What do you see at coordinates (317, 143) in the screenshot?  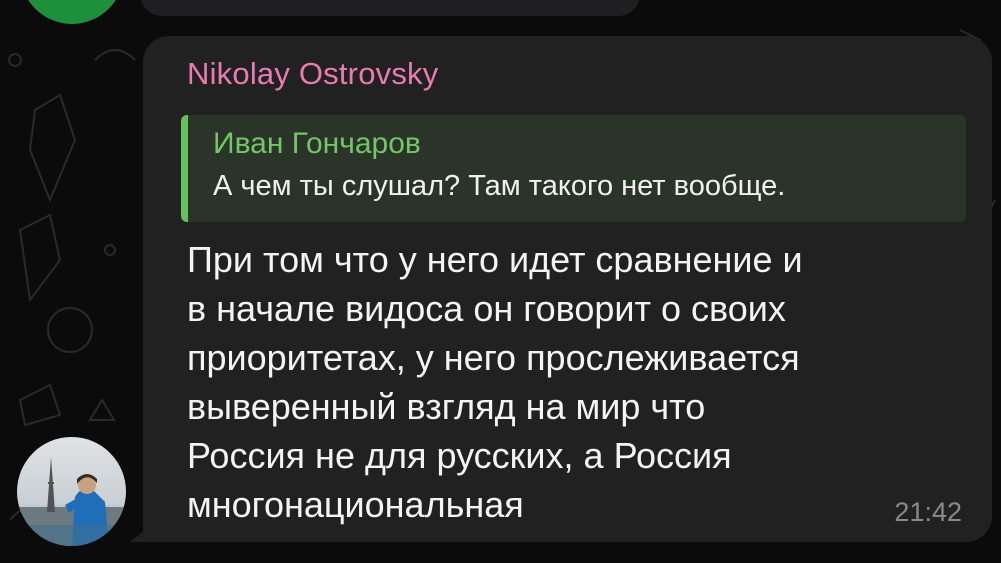 I see `reply-author: Иван Гончаров` at bounding box center [317, 143].